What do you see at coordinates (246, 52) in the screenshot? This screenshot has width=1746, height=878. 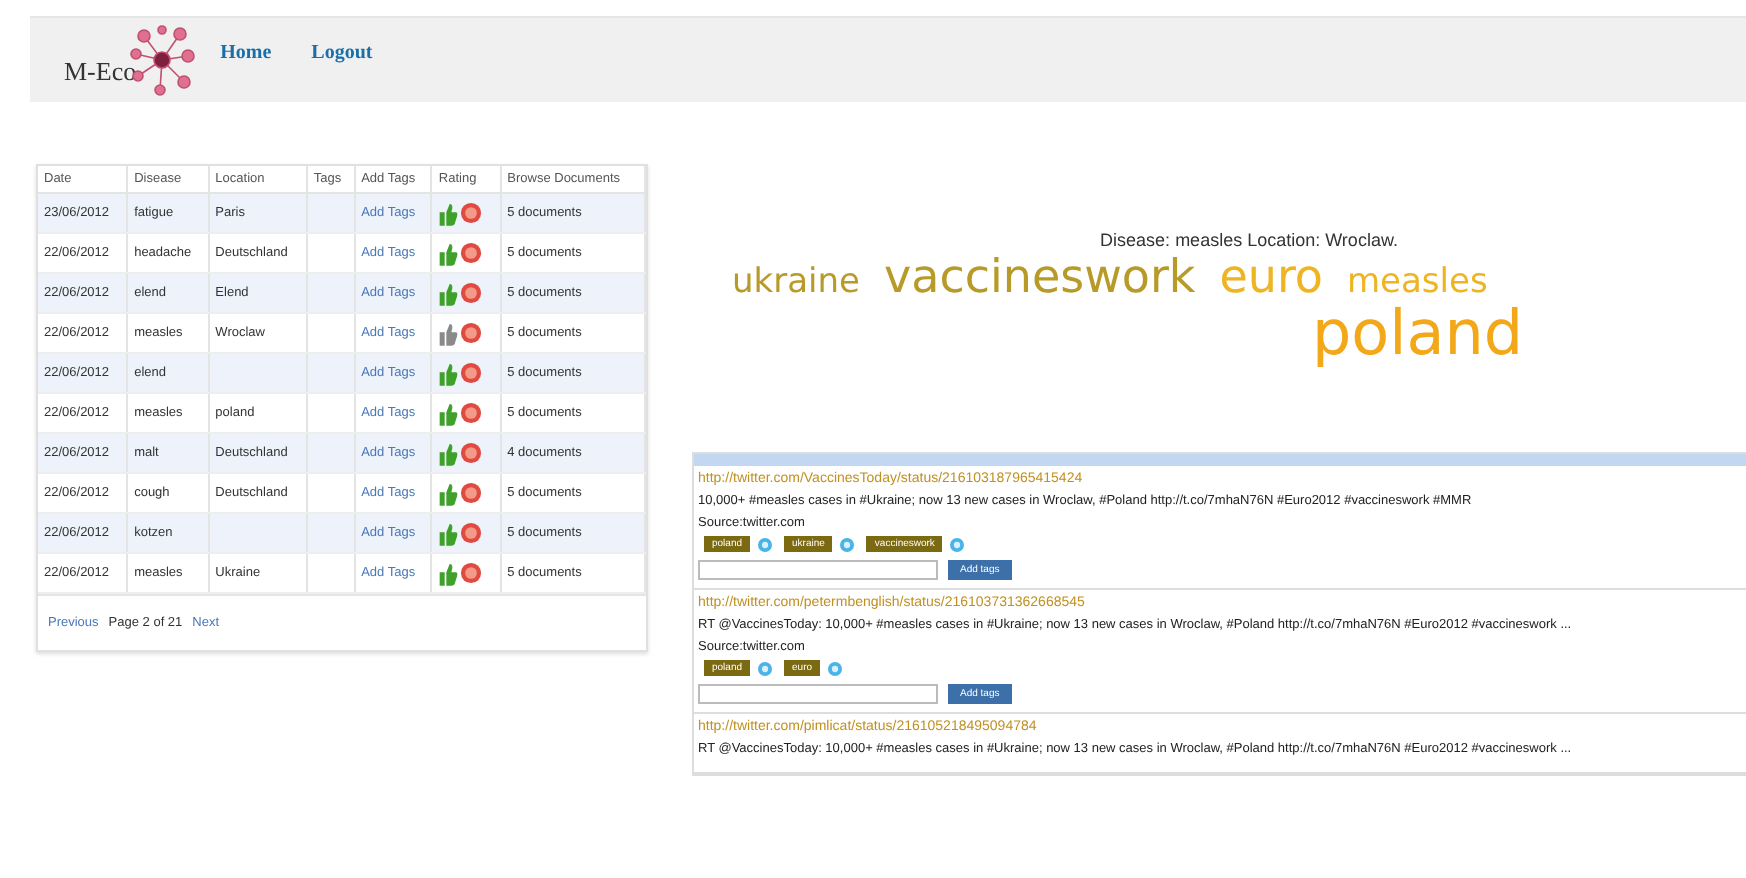 I see `nav-link: Home` at bounding box center [246, 52].